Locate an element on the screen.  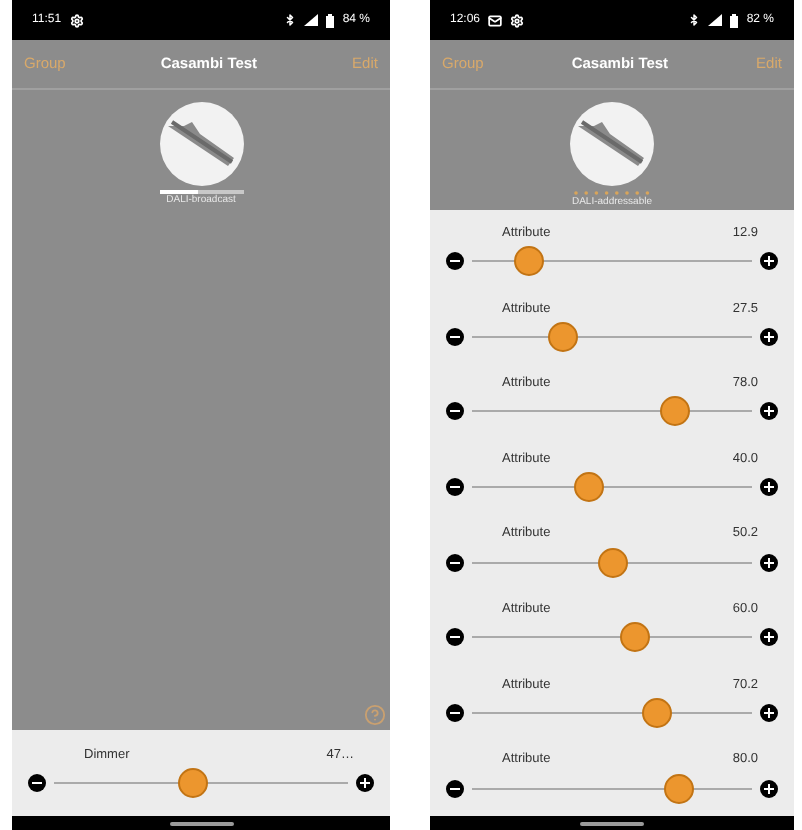
mail-icon is located at coordinates (495, 20).